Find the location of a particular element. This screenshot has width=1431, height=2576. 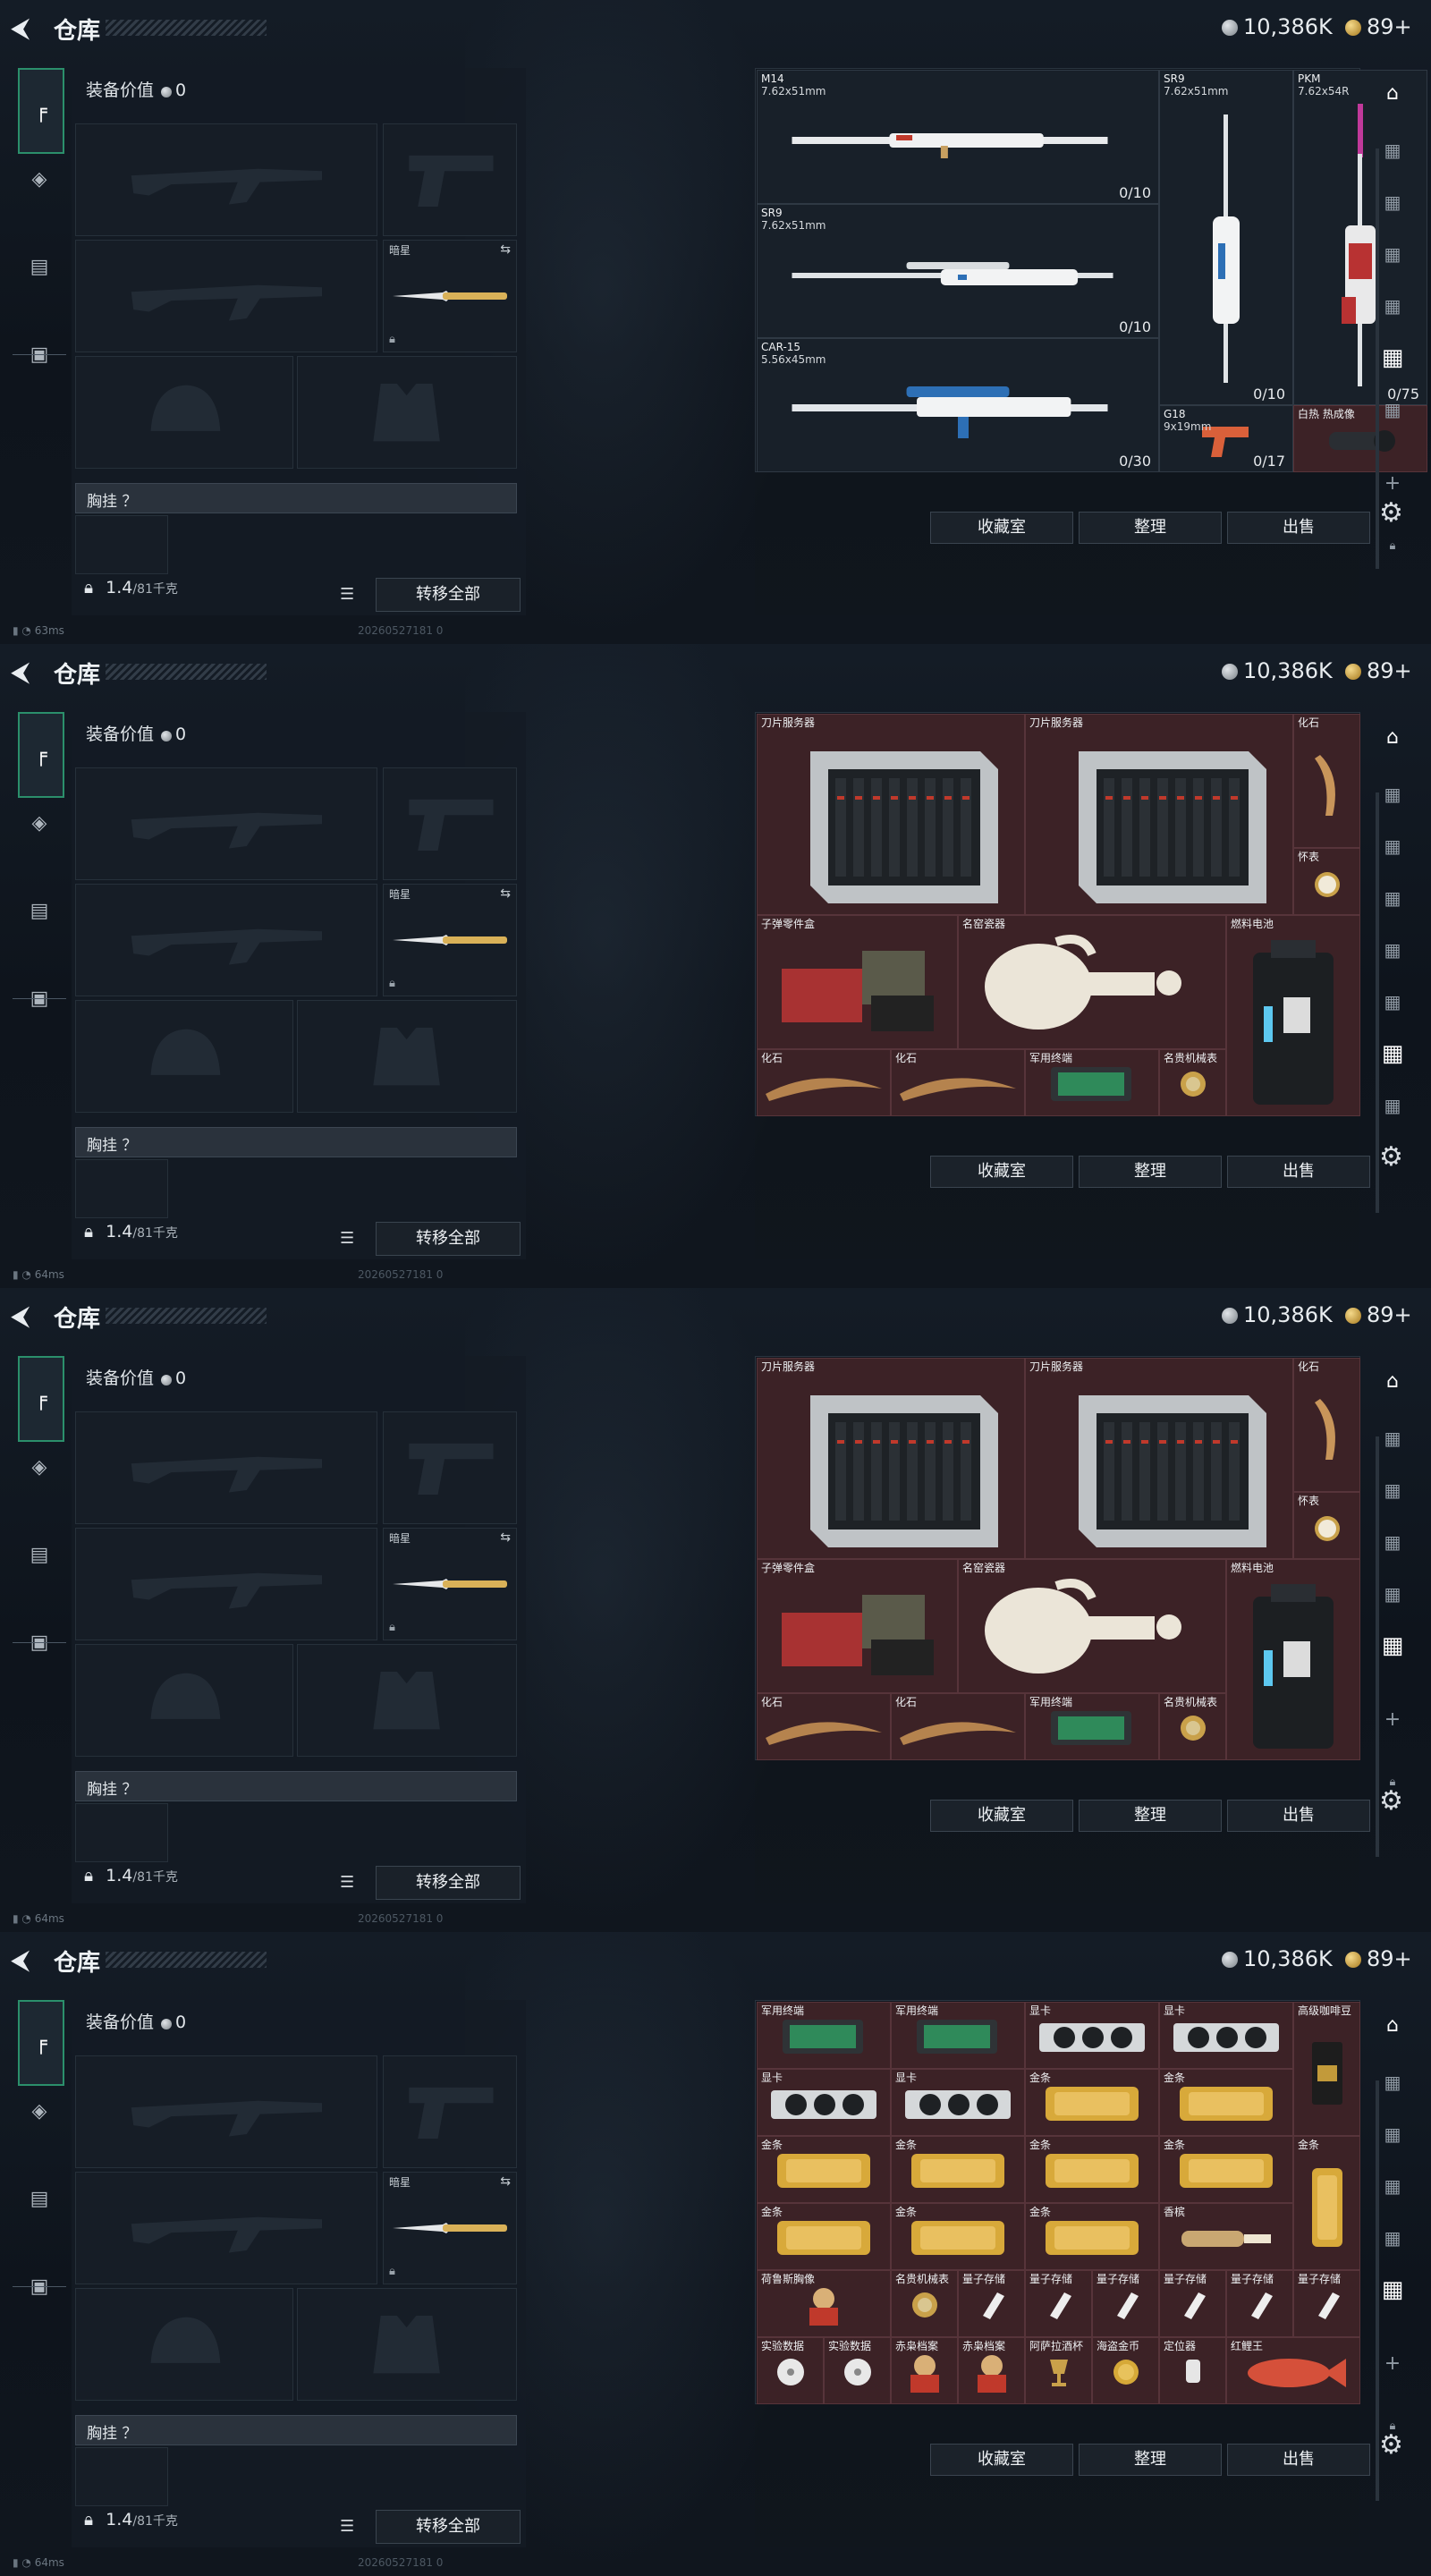

stash-item: 实验数据 is located at coordinates (858, 2370).